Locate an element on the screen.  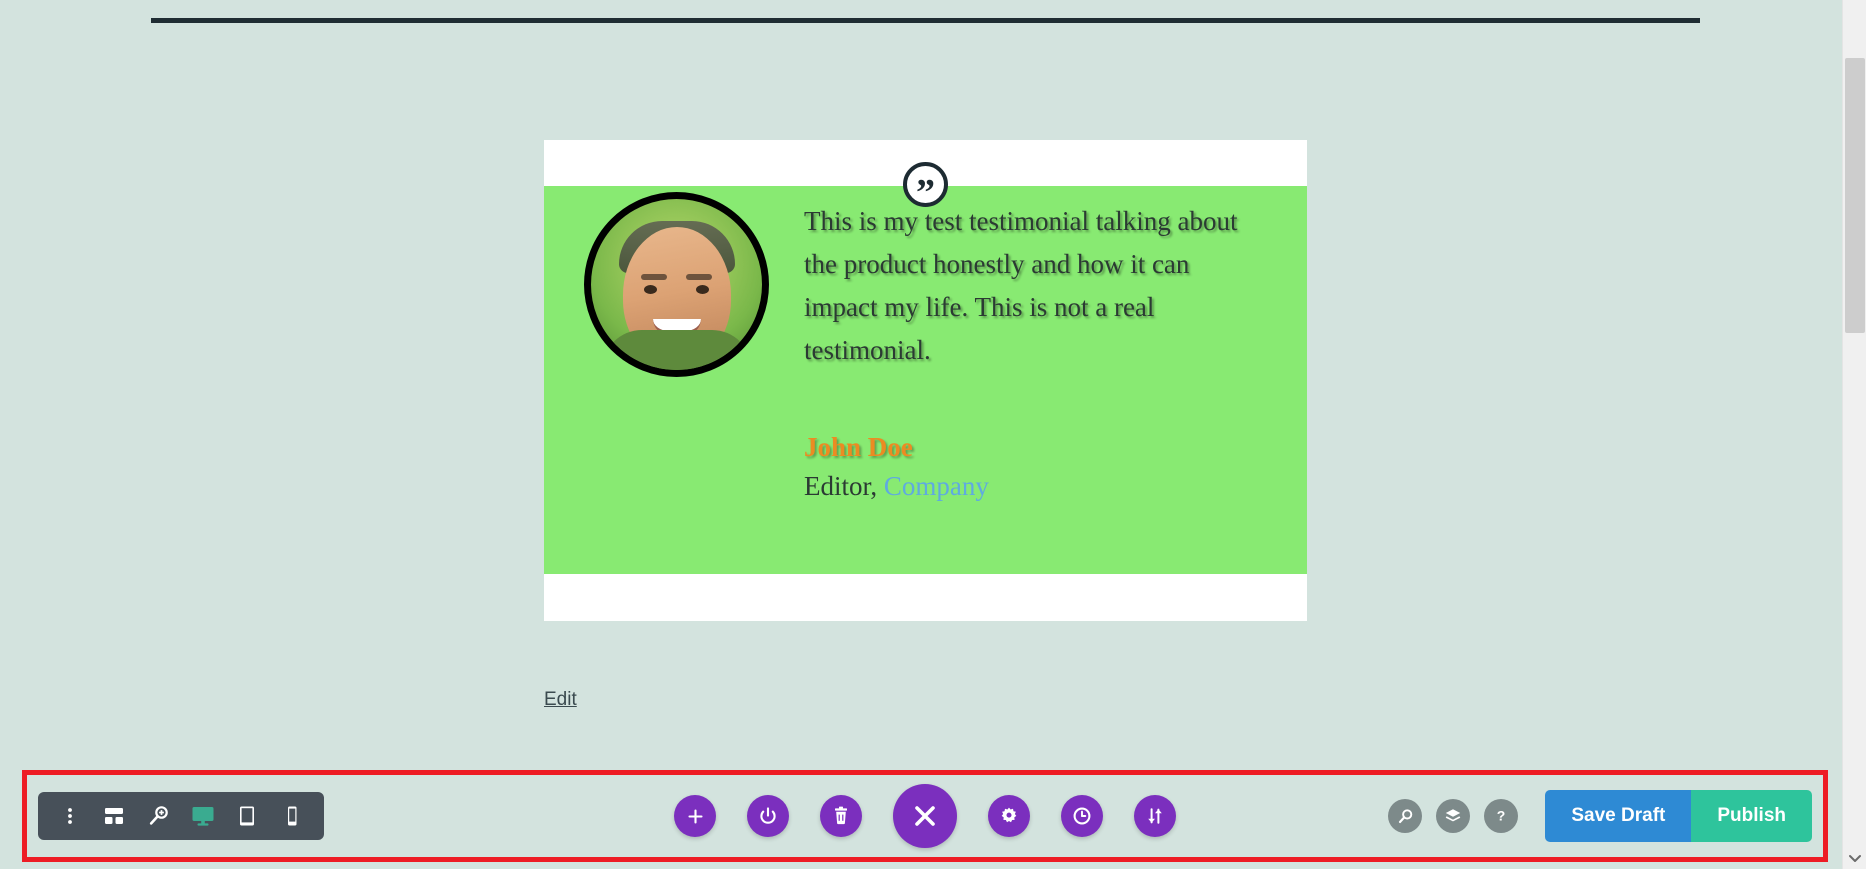
chevron-down-icon is located at coordinates (1854, 858).